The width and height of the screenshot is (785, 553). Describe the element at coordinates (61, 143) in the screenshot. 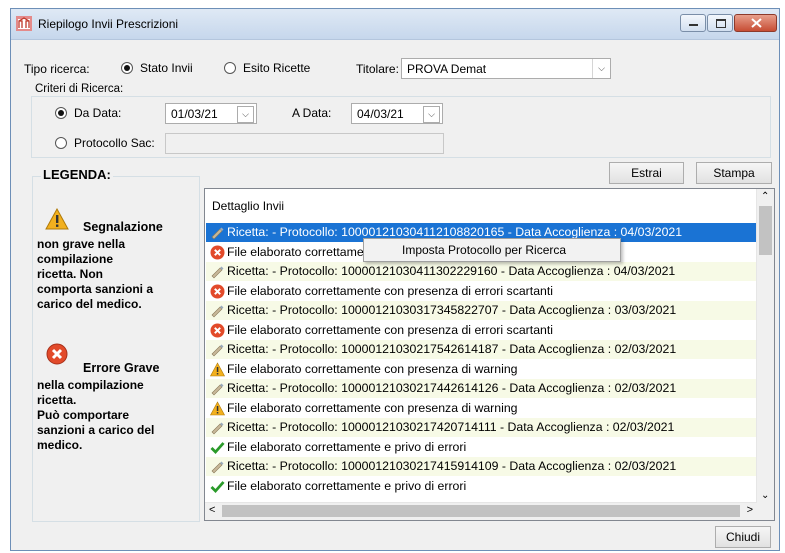

I see `protocollo-radio` at that location.